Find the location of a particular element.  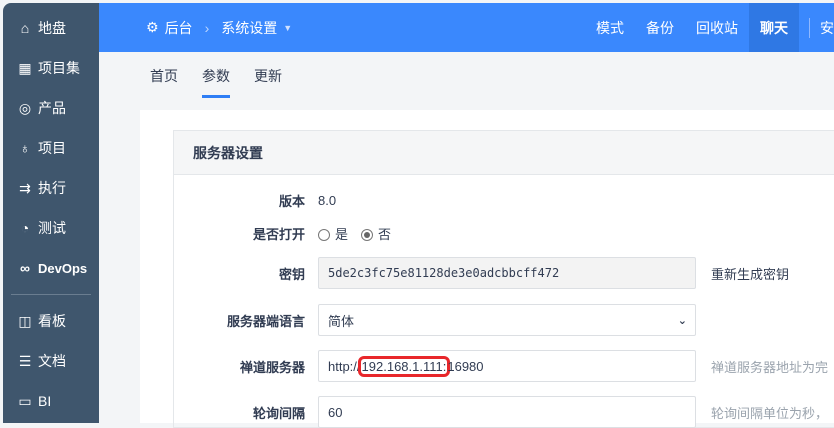

poll-row: 轮询间隔 60 轮询间隔单位为秒， is located at coordinates (504, 412).